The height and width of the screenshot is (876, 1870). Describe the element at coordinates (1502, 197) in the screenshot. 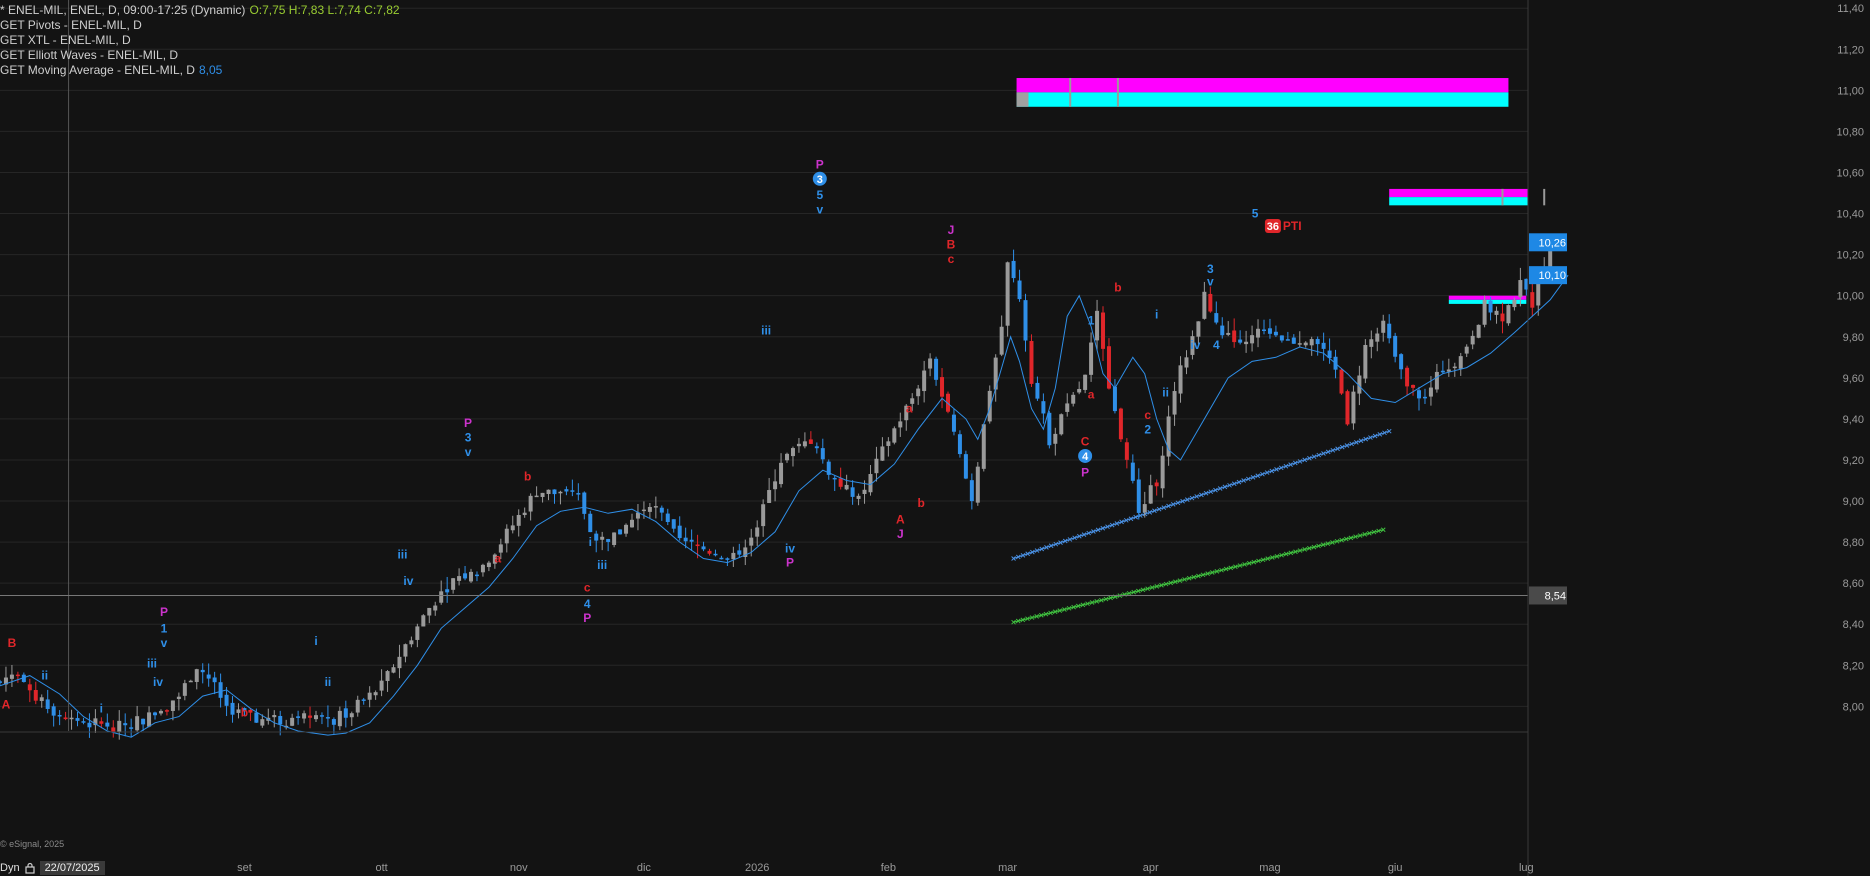

I see `zone-mark` at that location.